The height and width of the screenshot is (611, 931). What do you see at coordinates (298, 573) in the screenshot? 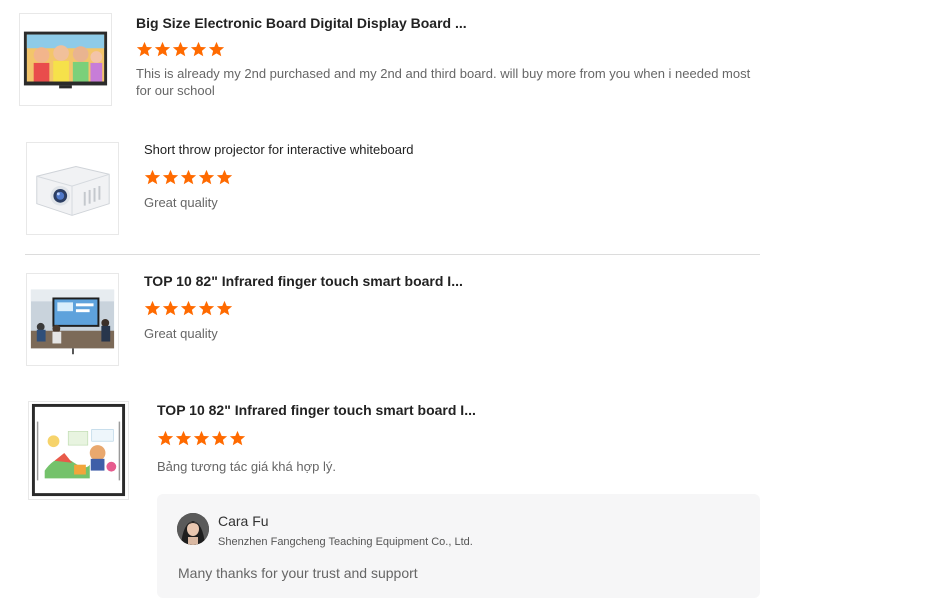
I see `reply-text: Many thanks for your trust and support` at bounding box center [298, 573].